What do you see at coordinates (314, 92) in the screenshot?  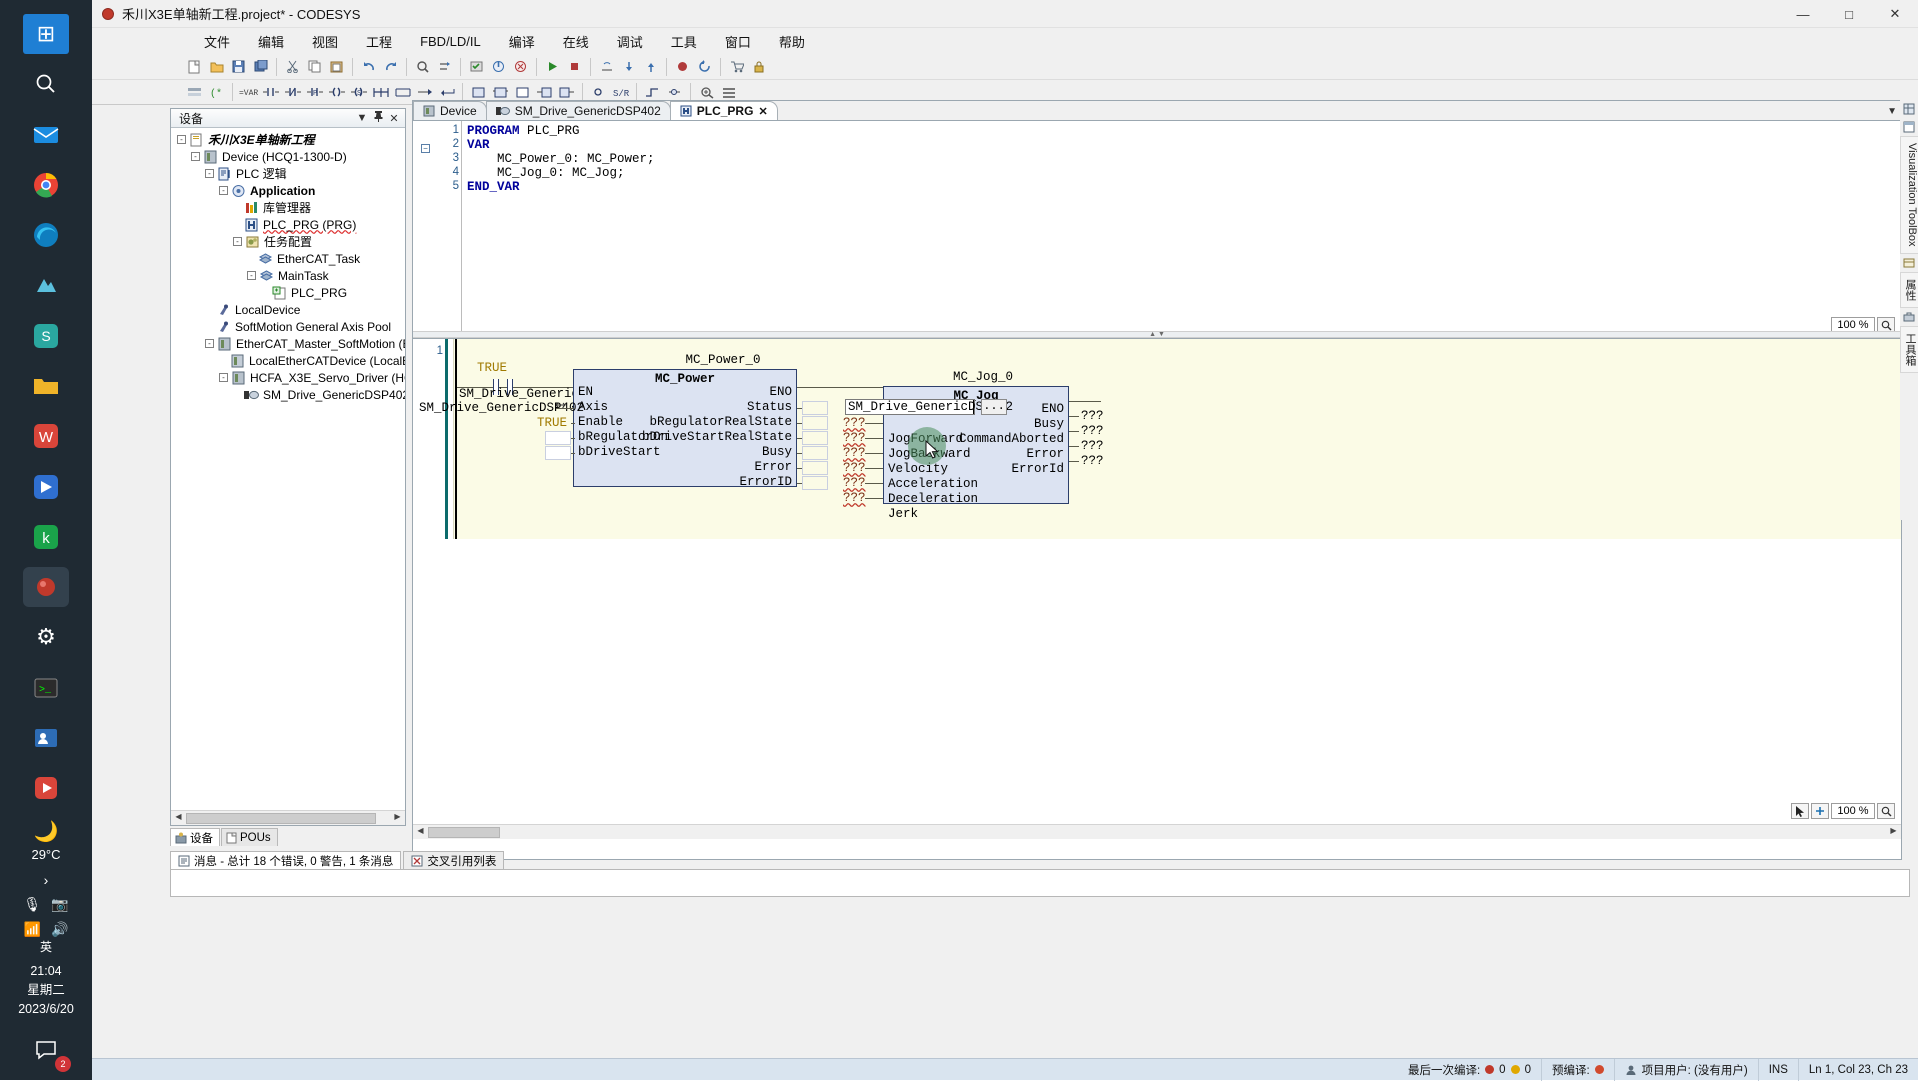 I see `contact-rising-icon: P` at bounding box center [314, 92].